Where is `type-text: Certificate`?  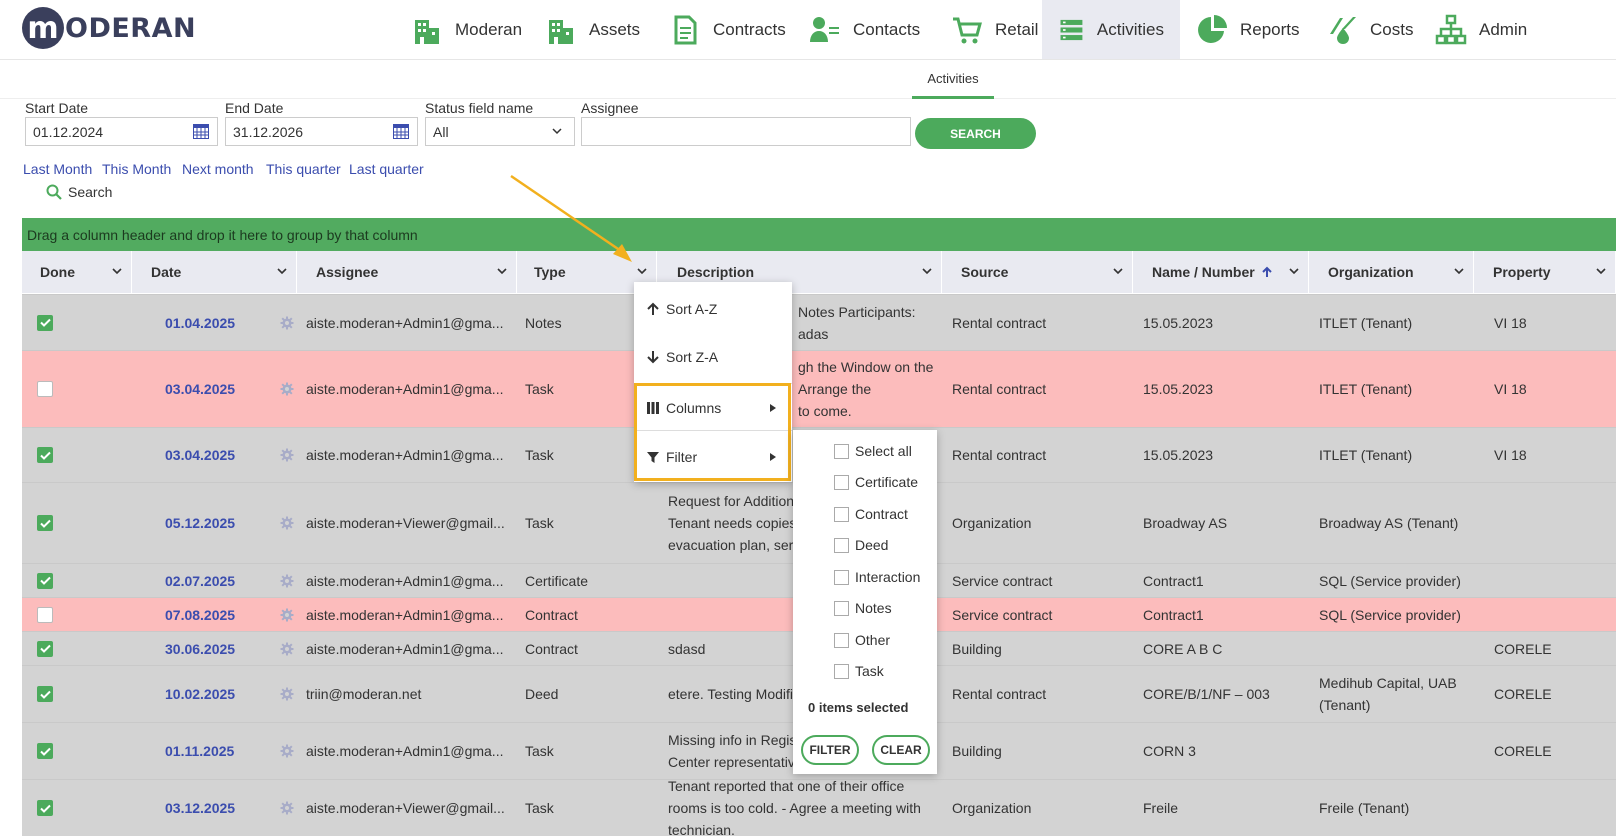 type-text: Certificate is located at coordinates (557, 580).